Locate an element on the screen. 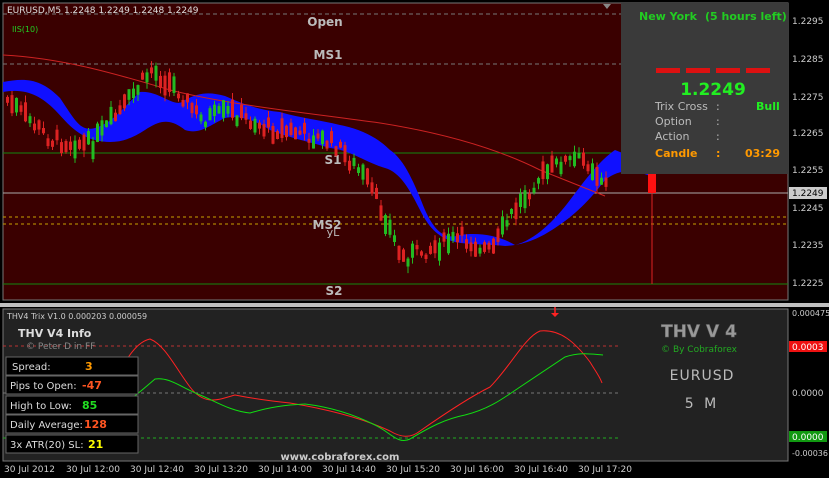 This screenshot has height=478, width=829. indicator-axis-tick: 0.0000 is located at coordinates (808, 394).